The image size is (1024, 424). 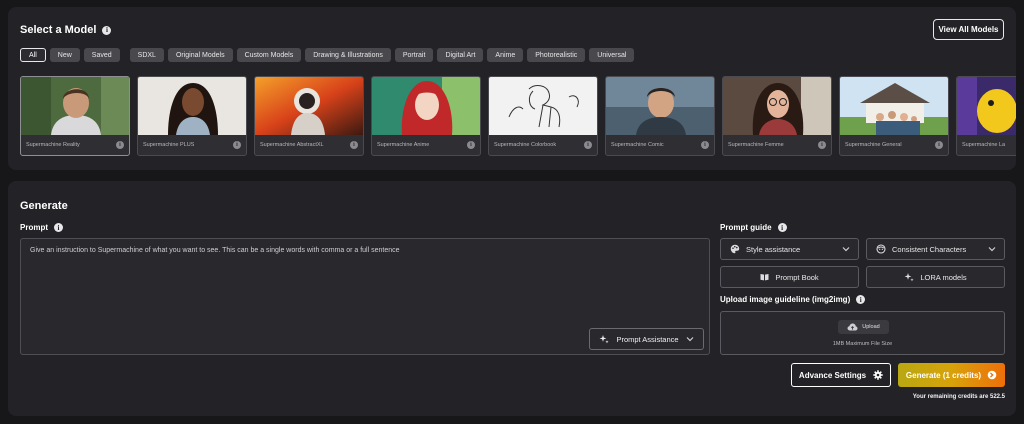 What do you see at coordinates (292, 144) in the screenshot?
I see `model-name: Supermachine AbstractXL` at bounding box center [292, 144].